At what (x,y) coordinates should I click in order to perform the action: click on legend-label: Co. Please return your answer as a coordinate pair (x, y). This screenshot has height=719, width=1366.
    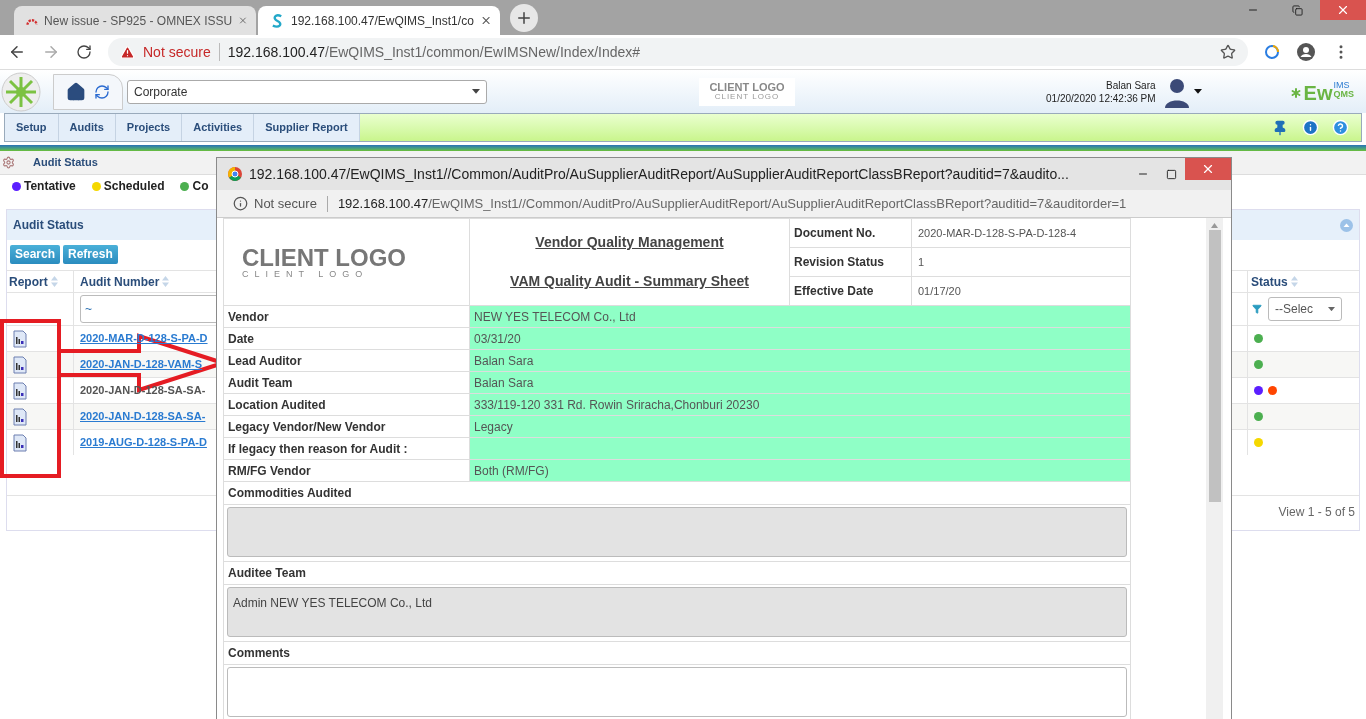
    Looking at the image, I should click on (200, 186).